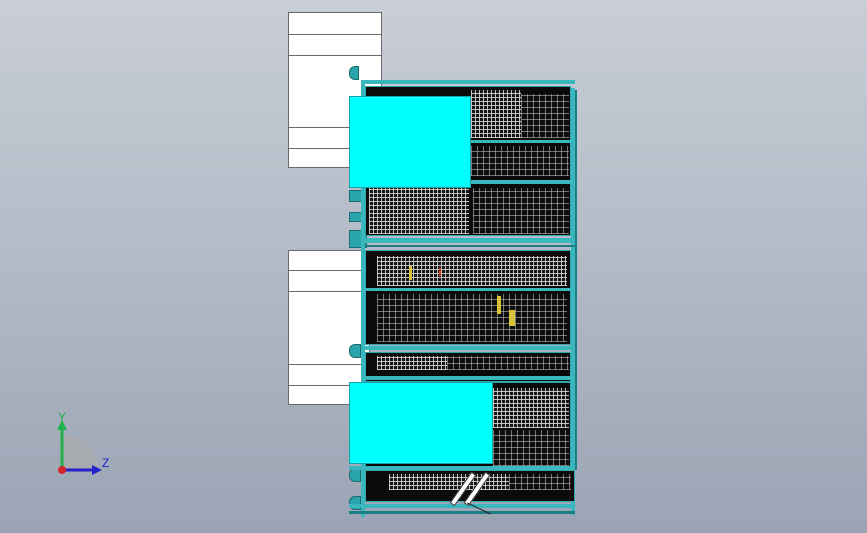 This screenshot has height=533, width=867. Describe the element at coordinates (462, 506) in the screenshot. I see `rail-base-bottom` at that location.